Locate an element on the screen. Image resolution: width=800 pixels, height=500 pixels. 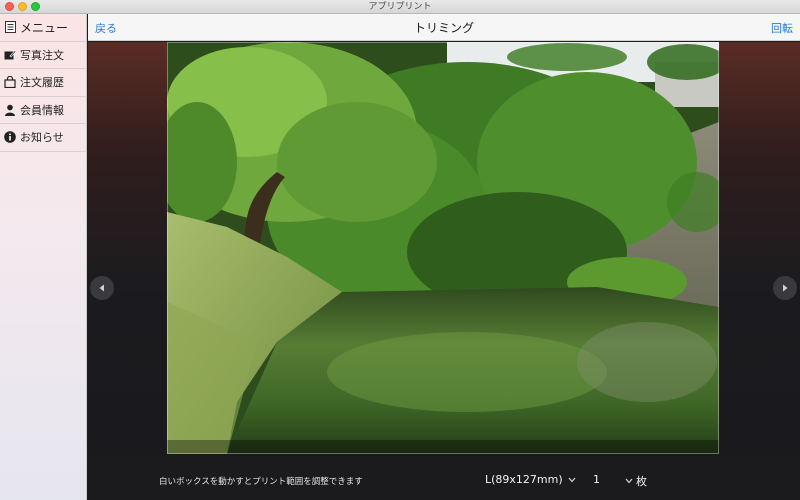
sidebar-item-label: メニュー is located at coordinates (44, 27).